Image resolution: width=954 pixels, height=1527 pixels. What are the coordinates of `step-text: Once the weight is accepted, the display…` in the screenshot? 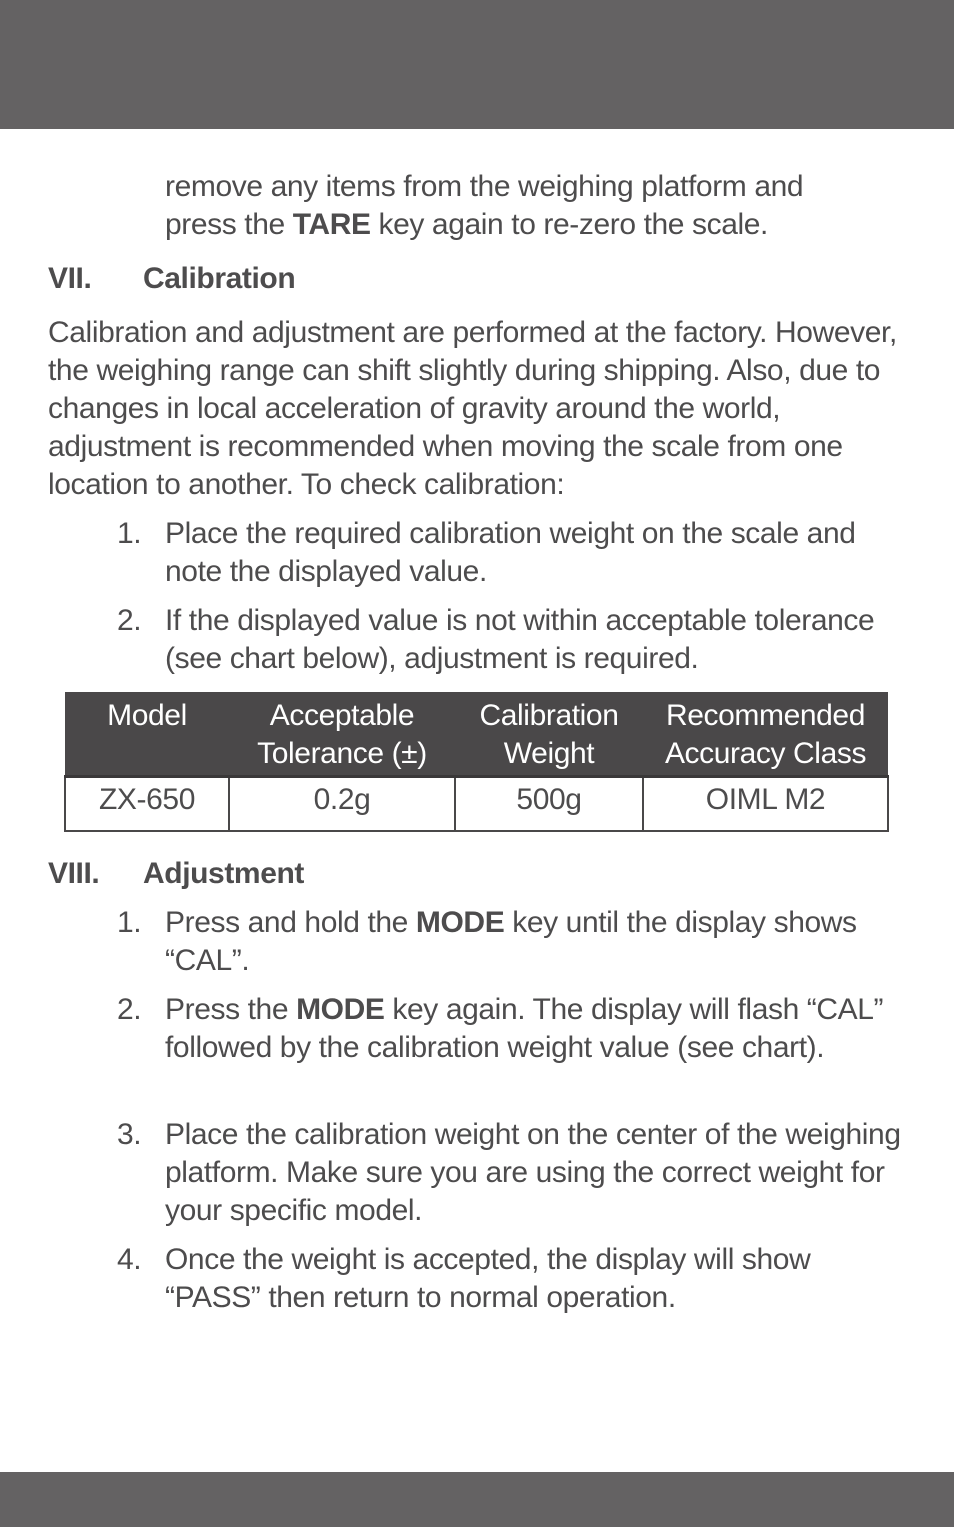 It's located at (488, 1278).